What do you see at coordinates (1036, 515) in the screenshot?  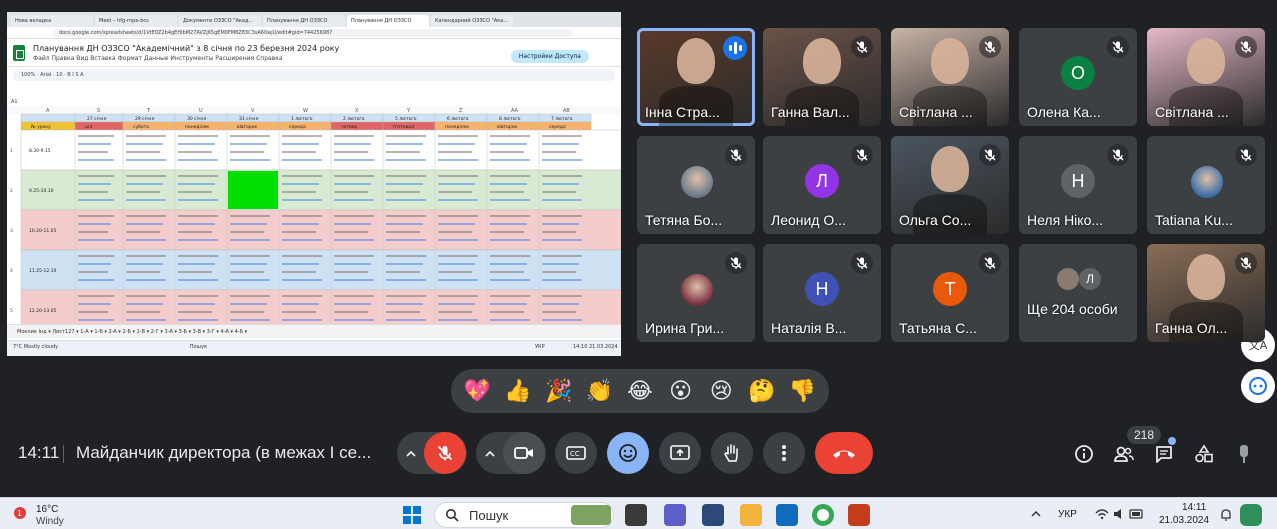 I see `tray-chevron-icon` at bounding box center [1036, 515].